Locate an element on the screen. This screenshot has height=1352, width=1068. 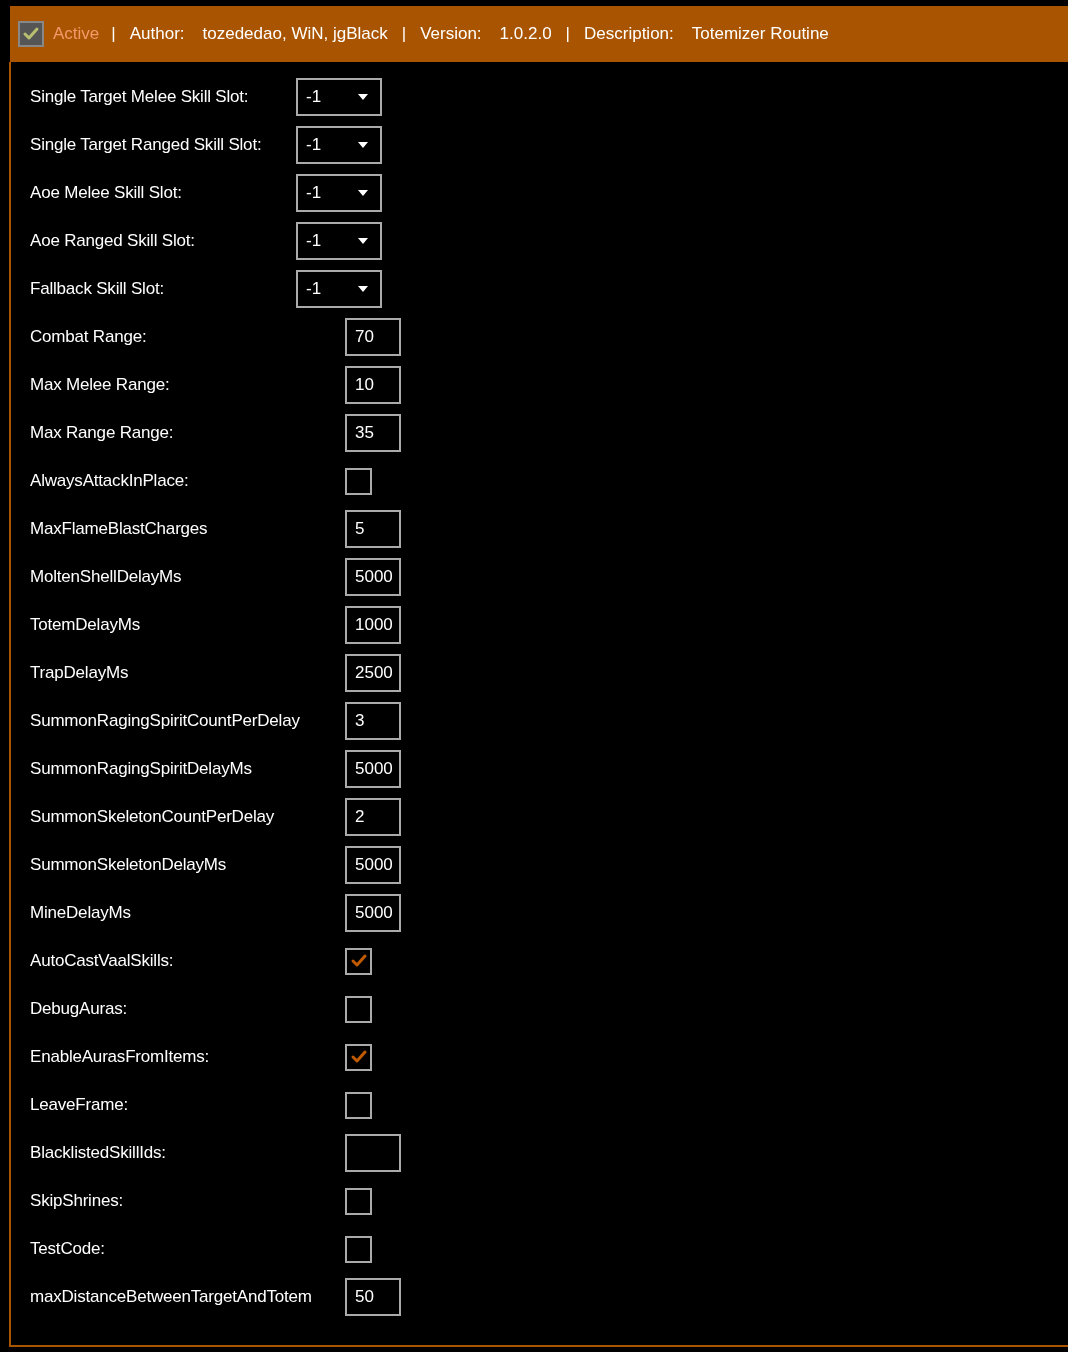
setting-label: MoltenShellDelayMs is located at coordinates (106, 577).